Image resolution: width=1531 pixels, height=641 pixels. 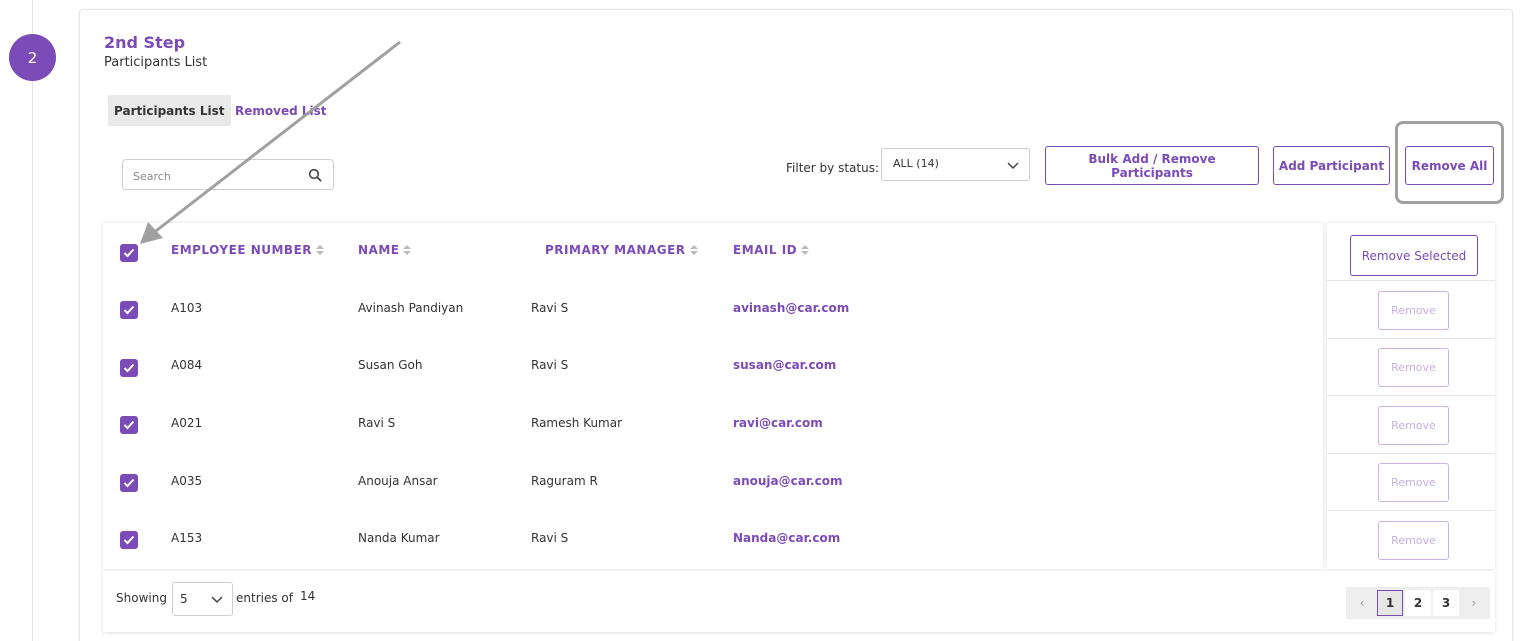 What do you see at coordinates (916, 163) in the screenshot?
I see `status-filter-value: ALL (14)` at bounding box center [916, 163].